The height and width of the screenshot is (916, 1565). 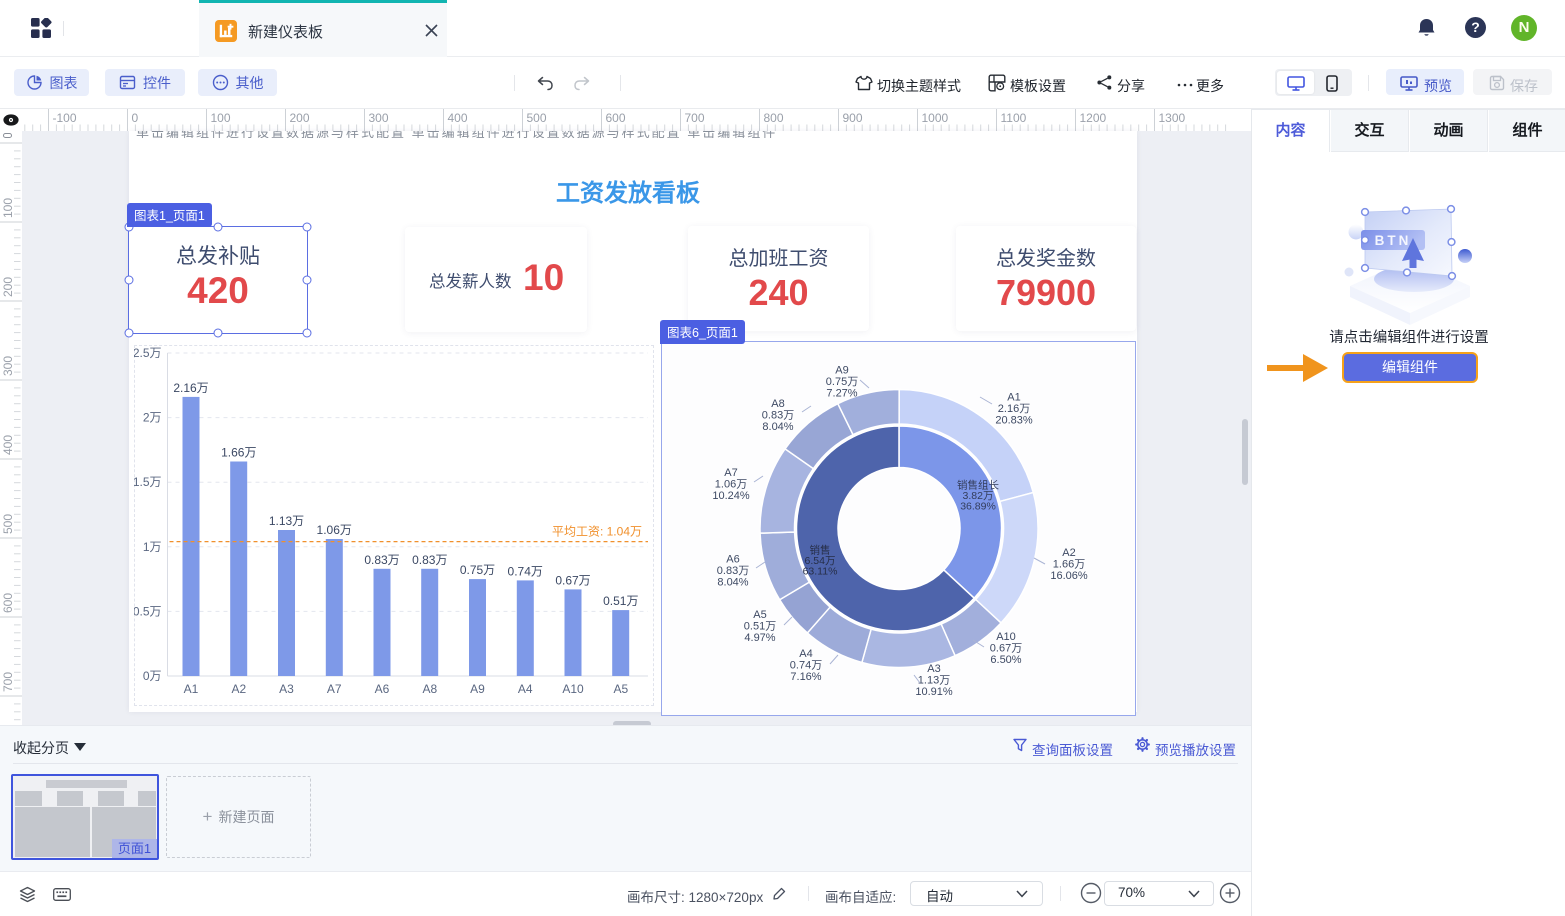 What do you see at coordinates (1014, 421) in the screenshot?
I see `svg-text: 20.83%` at bounding box center [1014, 421].